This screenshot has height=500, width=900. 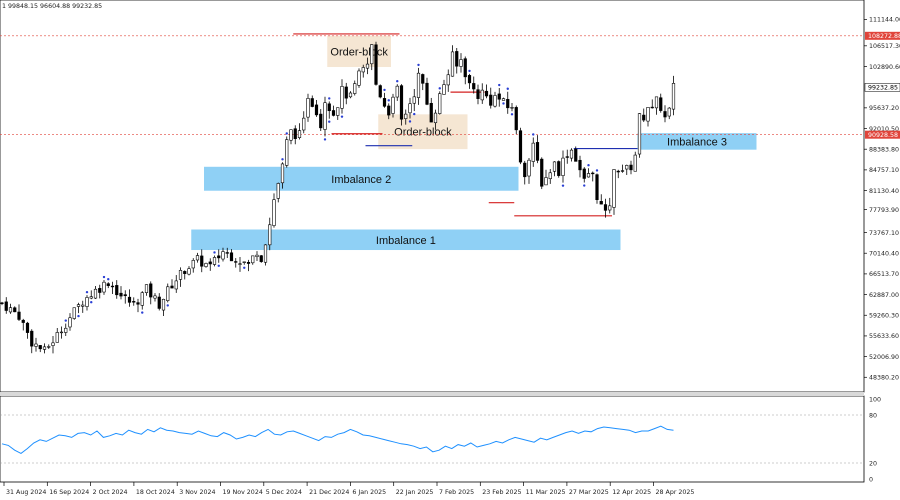 What do you see at coordinates (884, 357) in the screenshot?
I see `price-tick-label: 52006.90` at bounding box center [884, 357].